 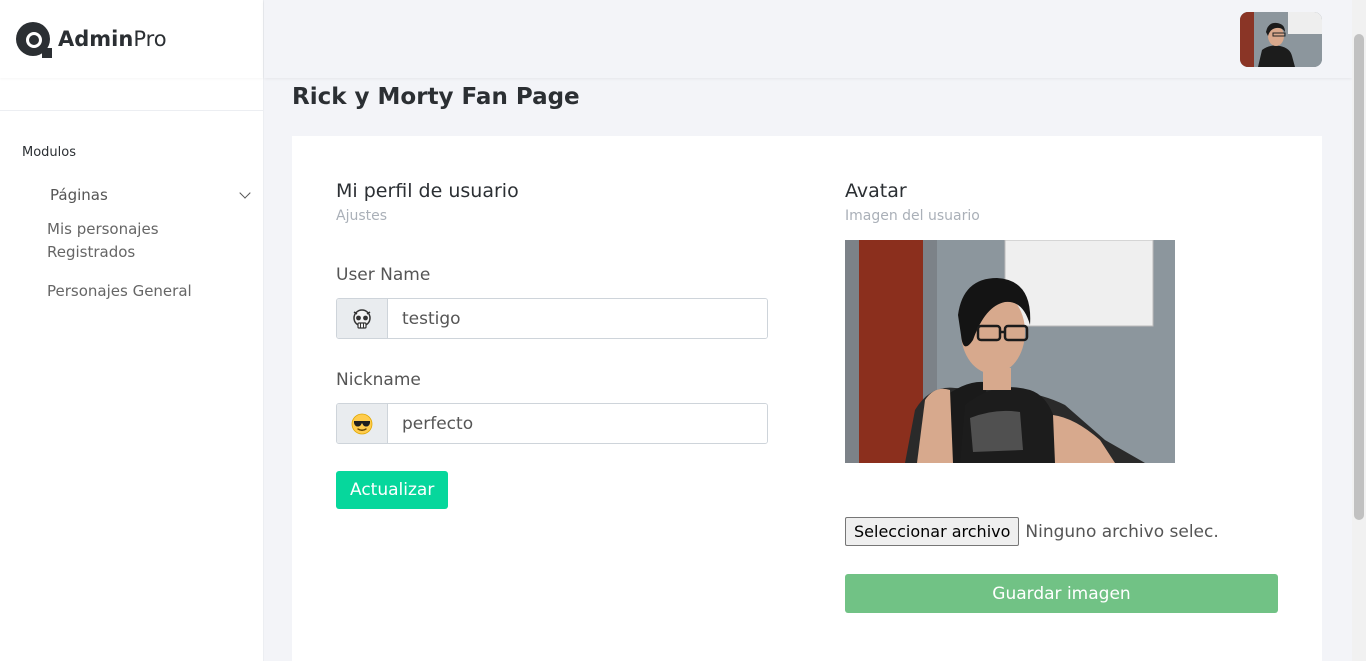 I want to click on profile-subtitle: Ajustes, so click(x=362, y=216).